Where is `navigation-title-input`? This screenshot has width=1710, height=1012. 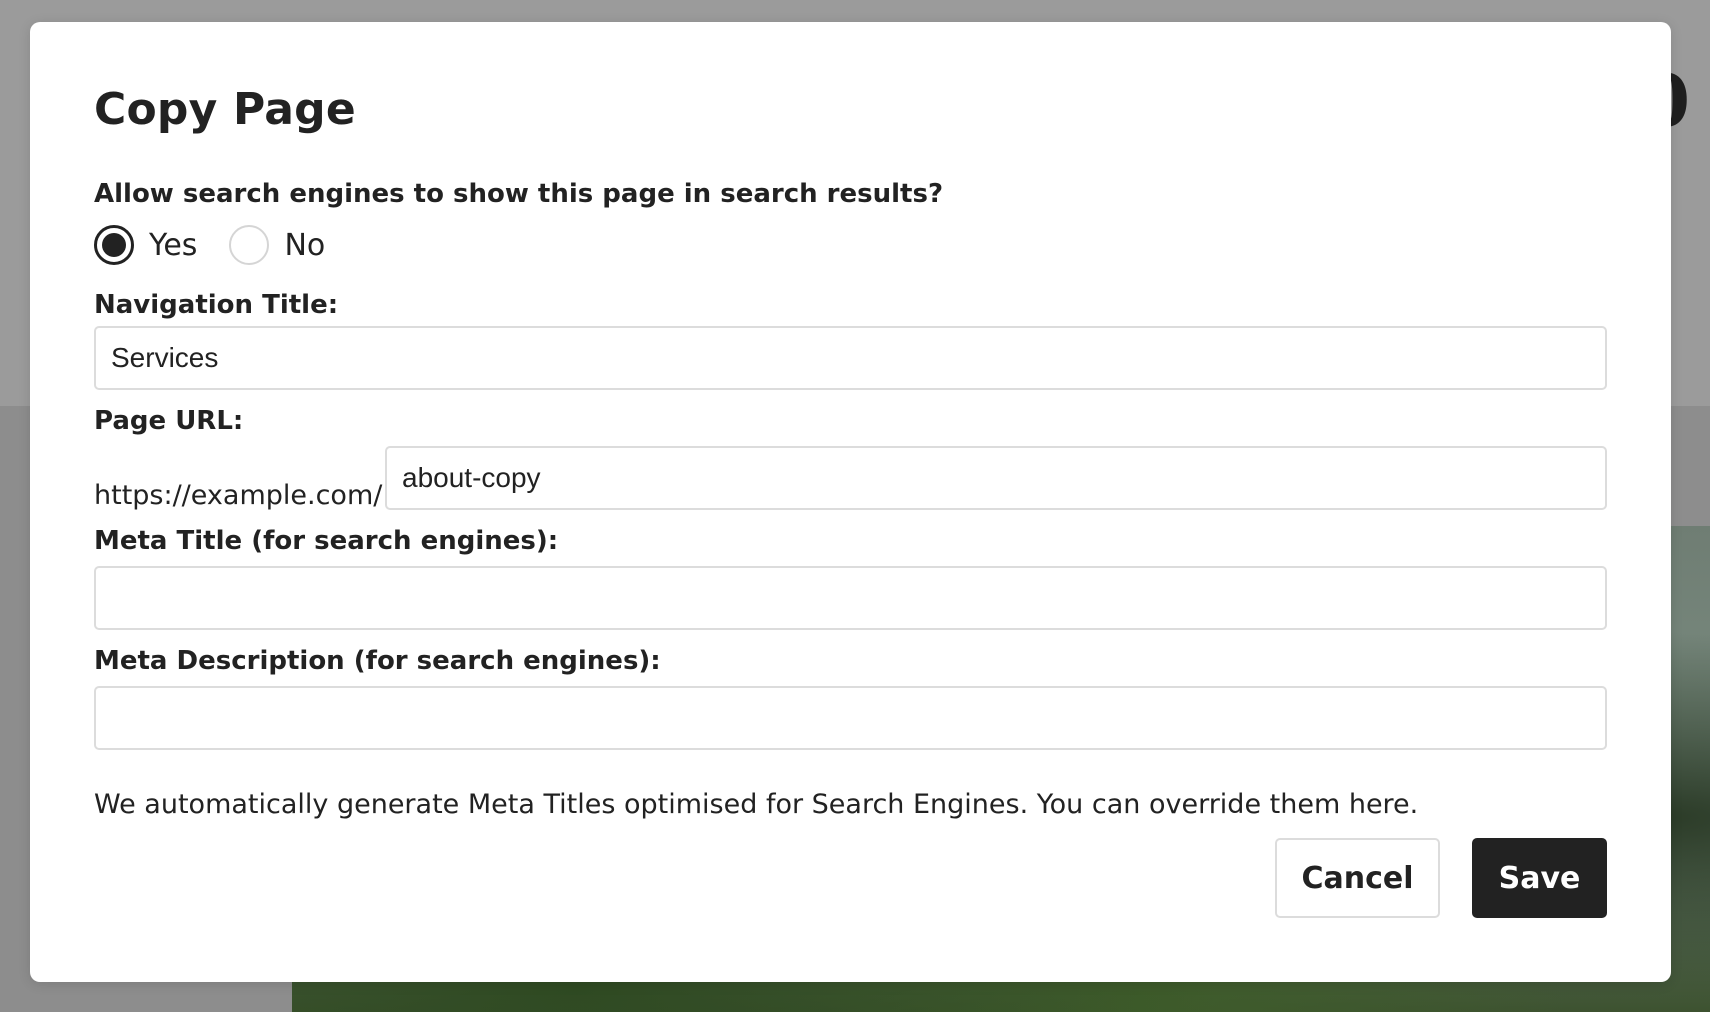 navigation-title-input is located at coordinates (850, 358).